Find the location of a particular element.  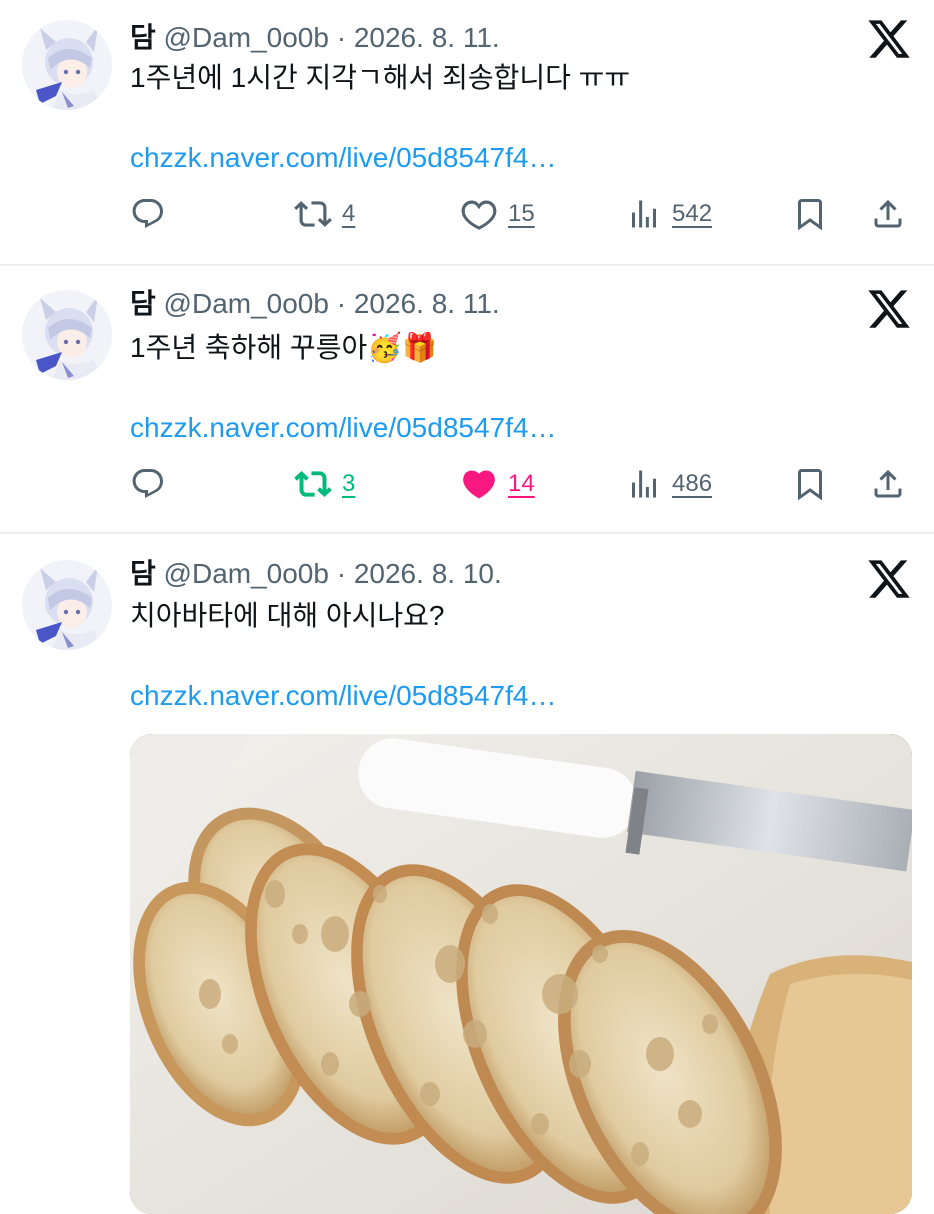

like-button: 15 is located at coordinates (497, 214).